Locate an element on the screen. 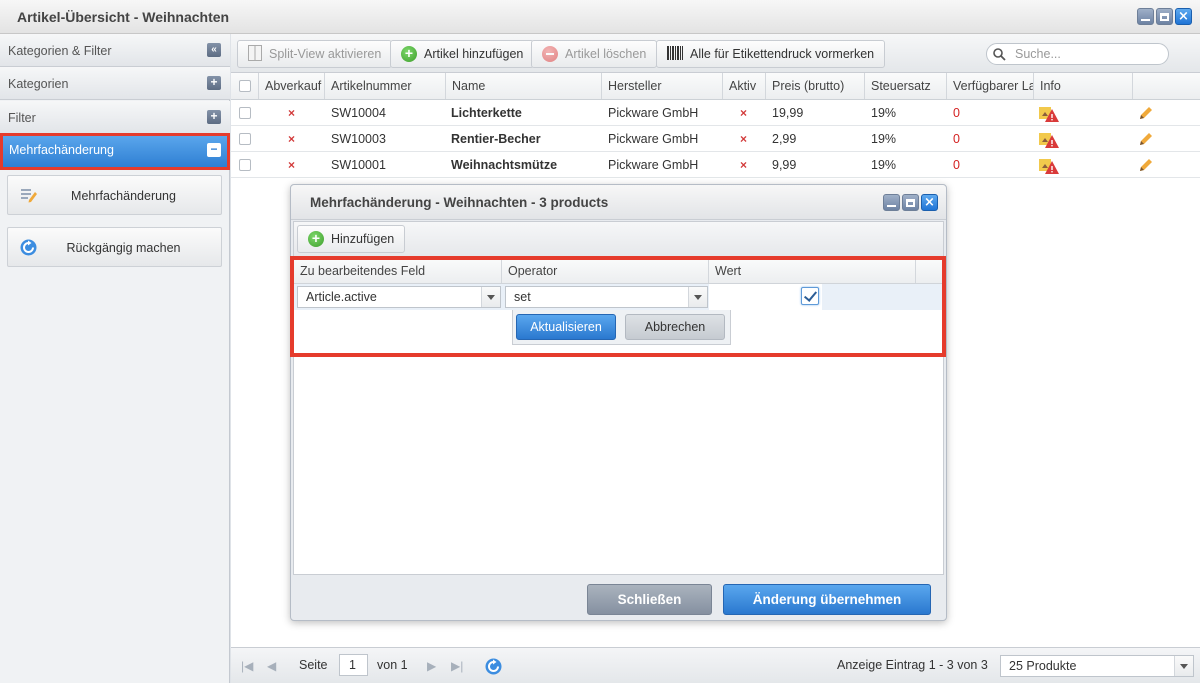 The image size is (1200, 683). article-number: SW10004 is located at coordinates (358, 113).